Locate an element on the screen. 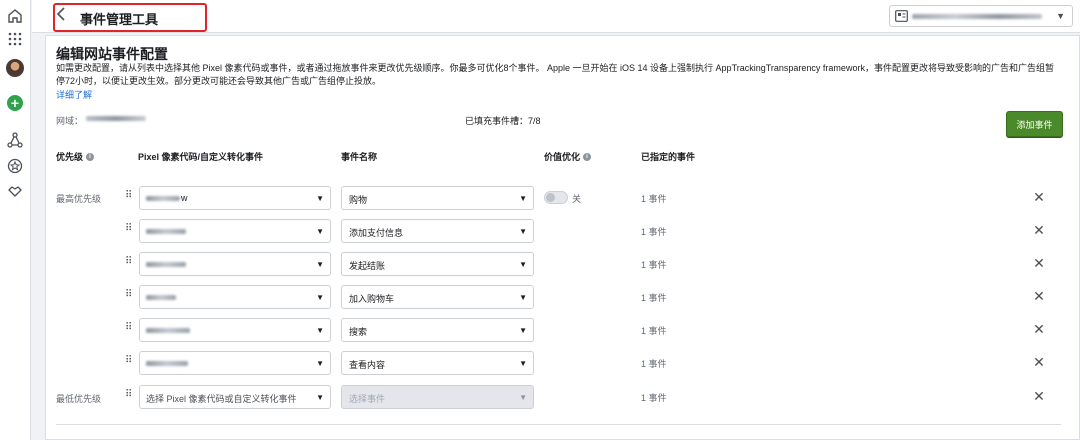 The height and width of the screenshot is (440, 1080). table-row: ⠿ ▼ 搜索 ▼ 1 事件 ✕ is located at coordinates (562, 331).